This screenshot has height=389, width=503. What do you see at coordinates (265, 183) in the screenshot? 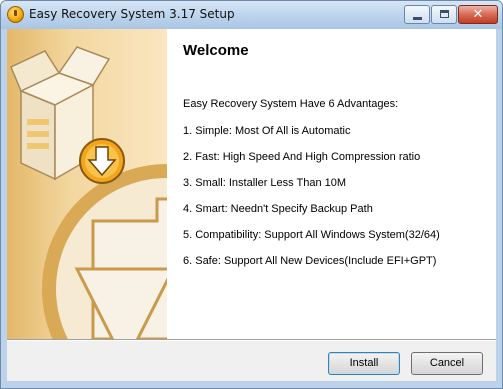
I see `advantage-item: 3. Small: Installer Less Than 10M` at bounding box center [265, 183].